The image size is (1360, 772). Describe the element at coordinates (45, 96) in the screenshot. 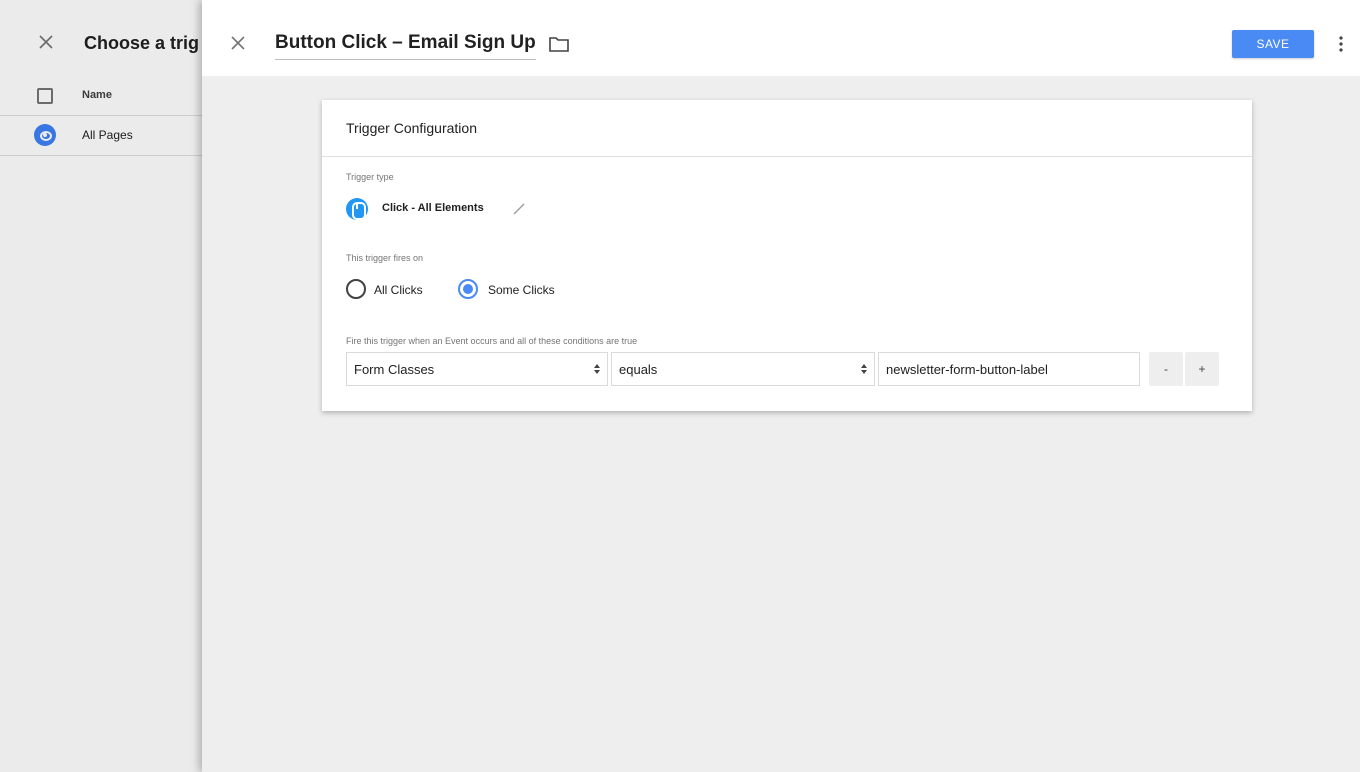

I see `select-all-checkbox` at that location.